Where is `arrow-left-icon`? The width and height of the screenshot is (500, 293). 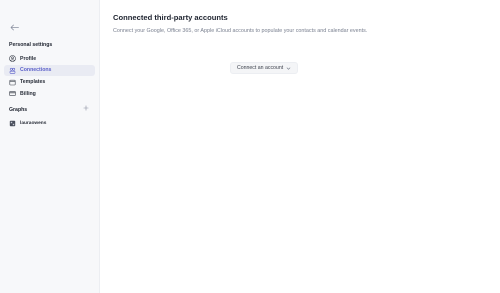
arrow-left-icon is located at coordinates (14, 27).